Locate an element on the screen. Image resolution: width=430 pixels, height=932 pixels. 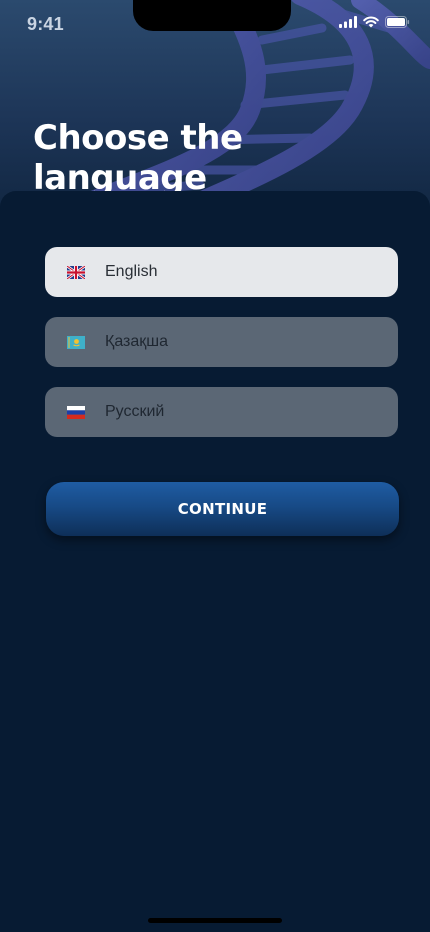
kz-flag-icon is located at coordinates (76, 342).